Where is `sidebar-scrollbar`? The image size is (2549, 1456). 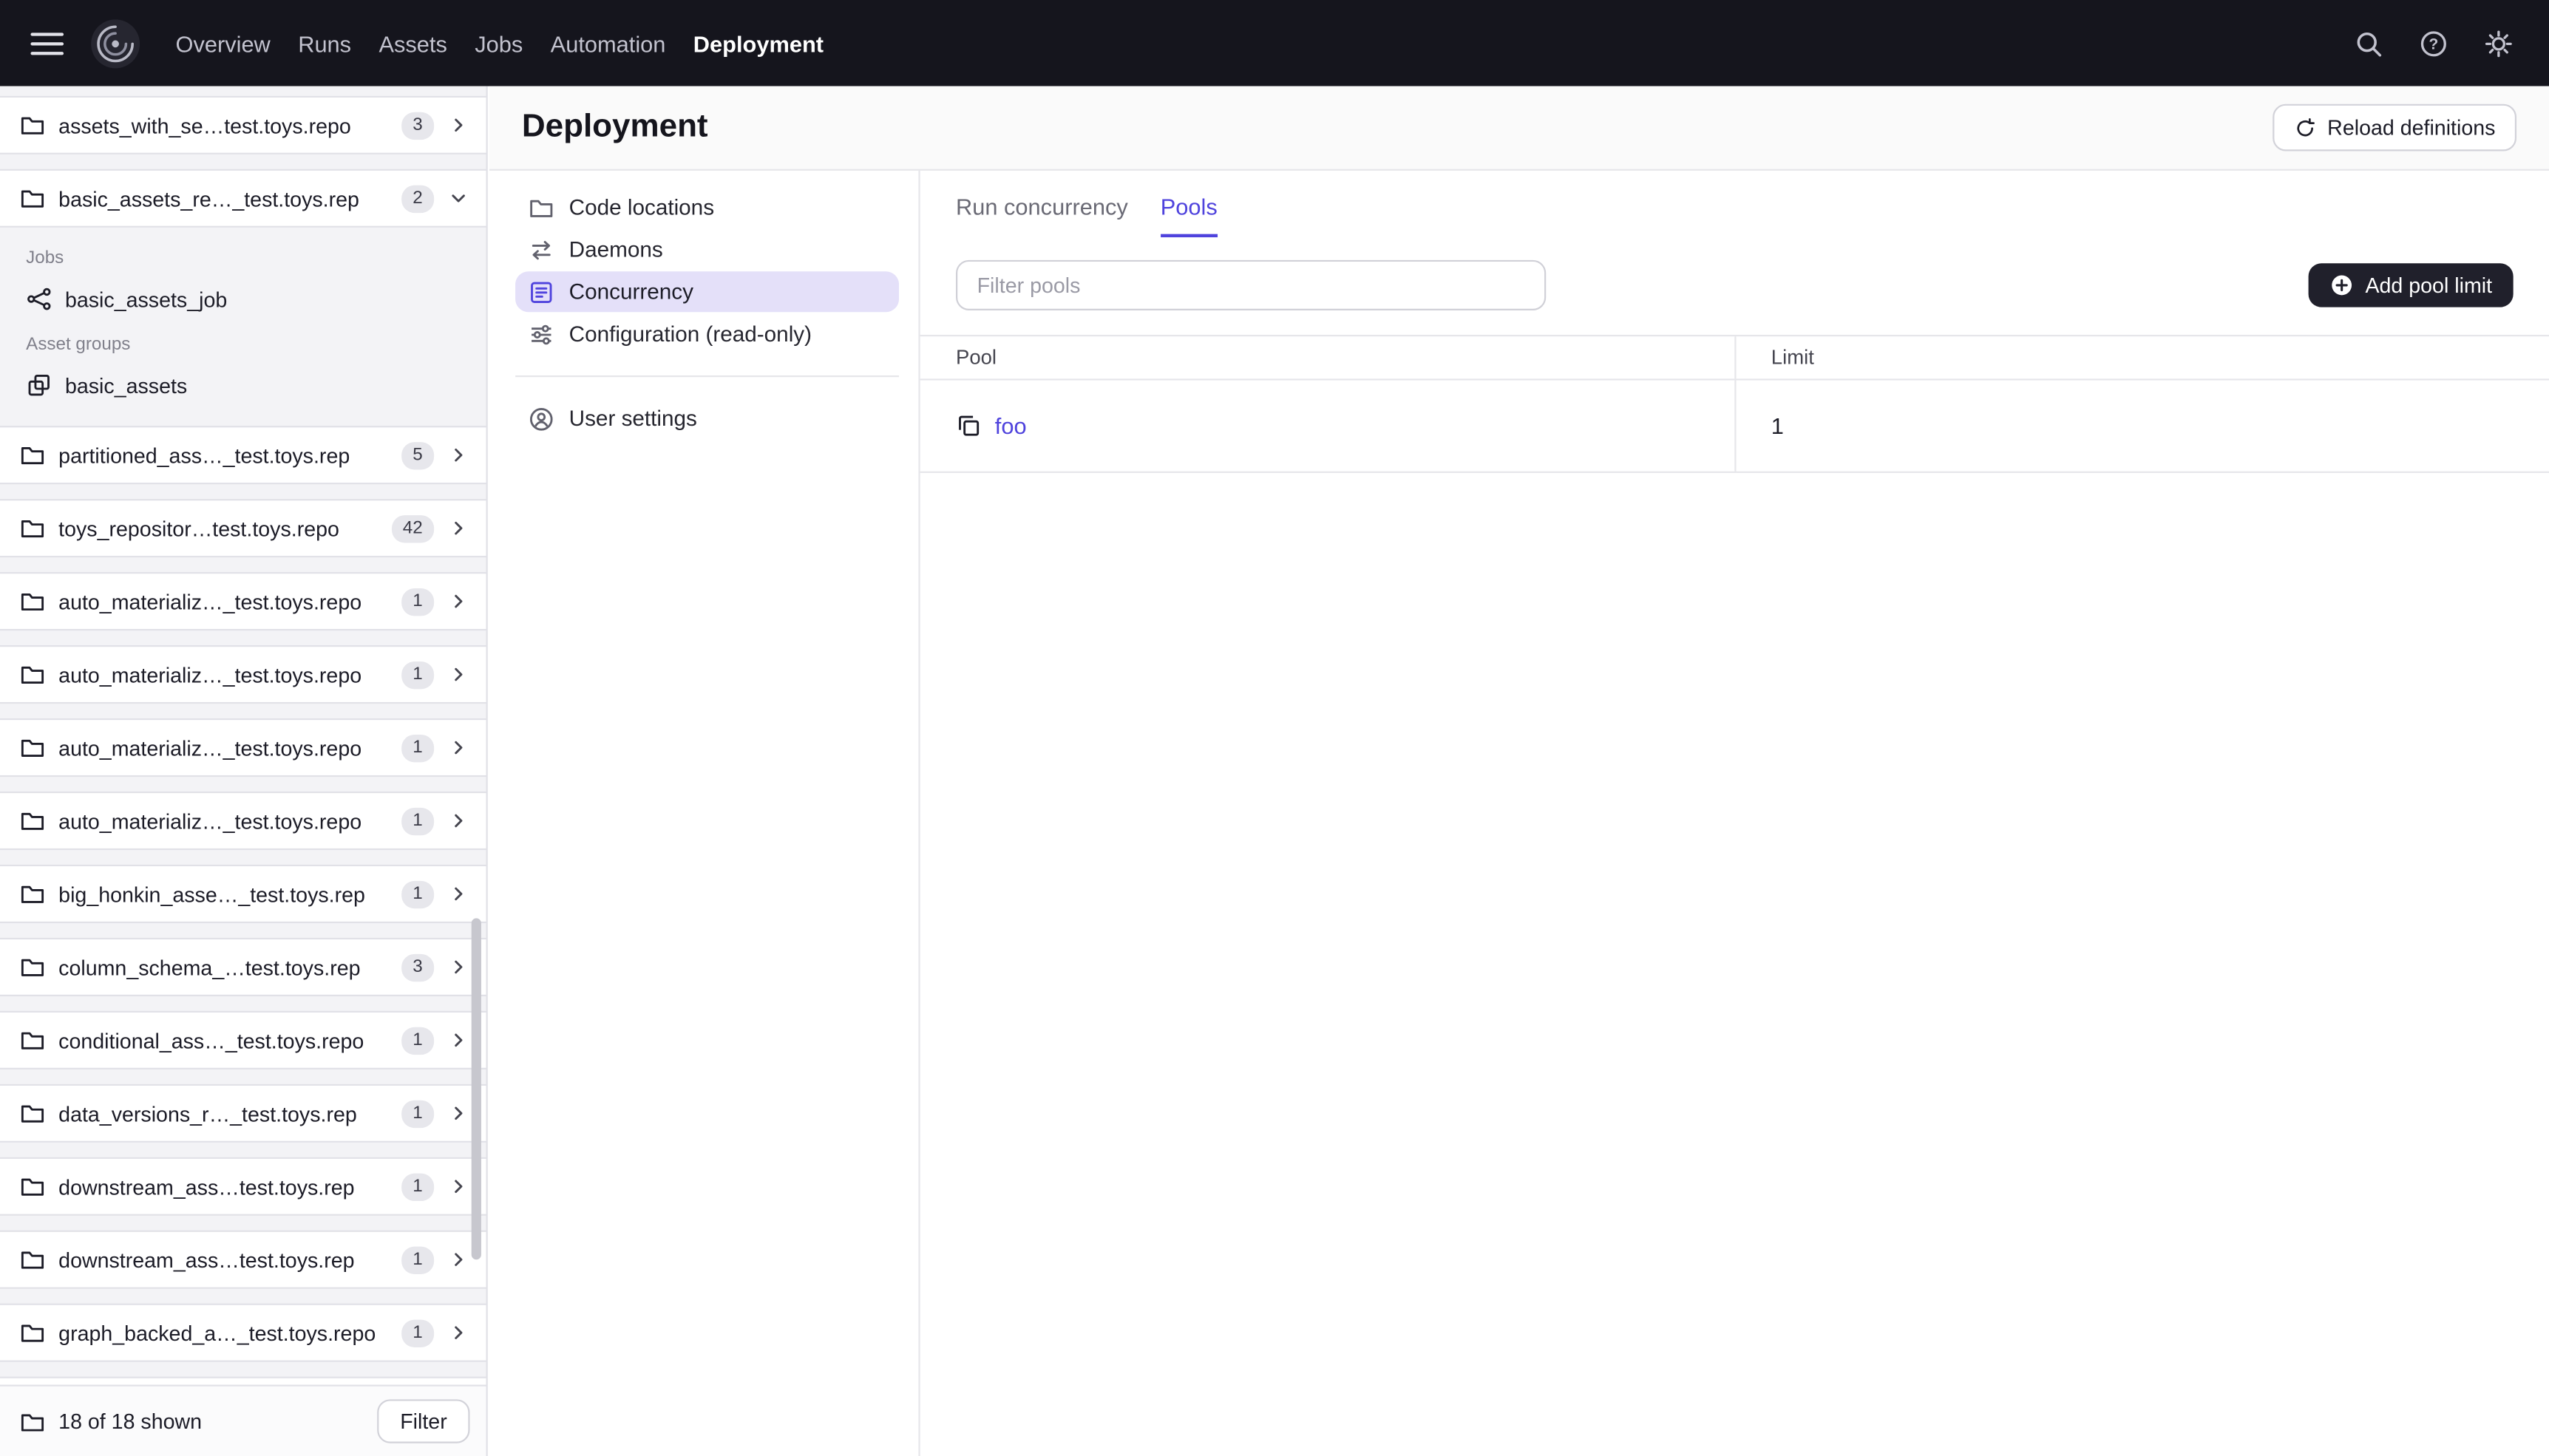
sidebar-scrollbar is located at coordinates (476, 1089).